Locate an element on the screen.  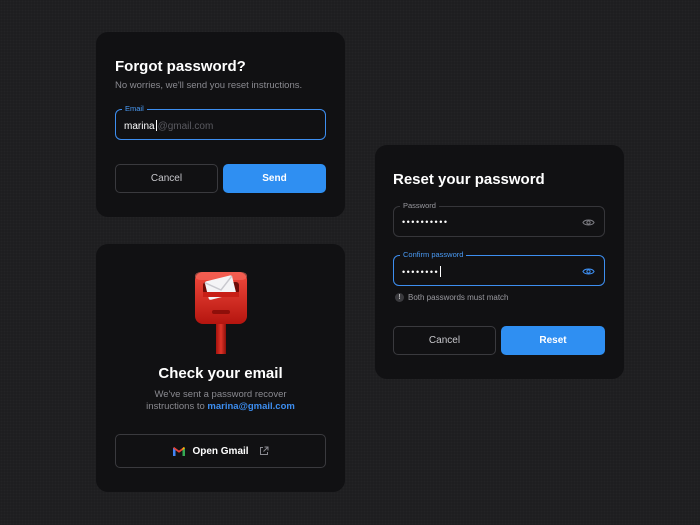
password-label: Password is located at coordinates (419, 206).